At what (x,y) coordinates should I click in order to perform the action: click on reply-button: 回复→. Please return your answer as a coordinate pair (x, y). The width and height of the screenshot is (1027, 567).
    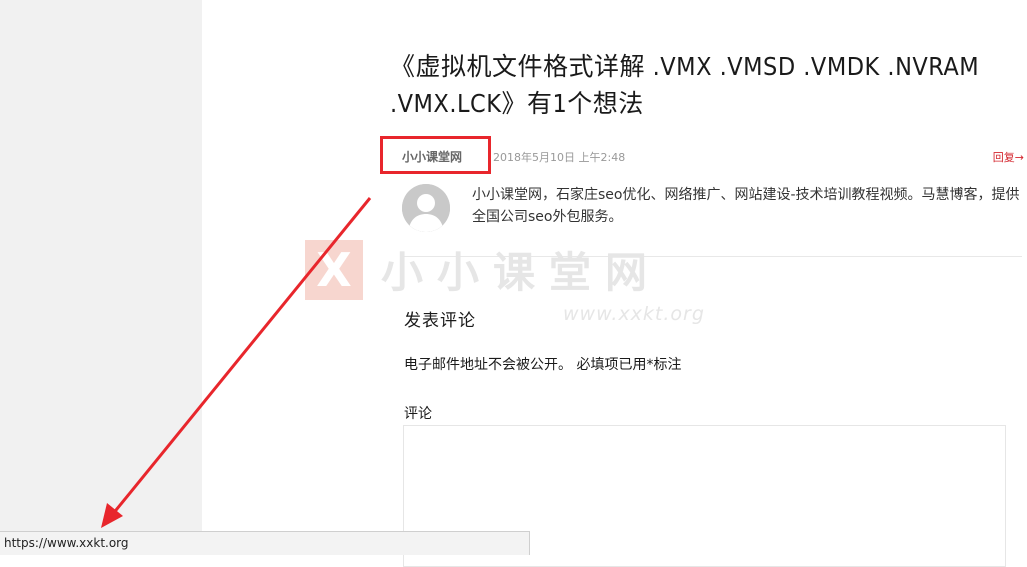
    Looking at the image, I should click on (1008, 157).